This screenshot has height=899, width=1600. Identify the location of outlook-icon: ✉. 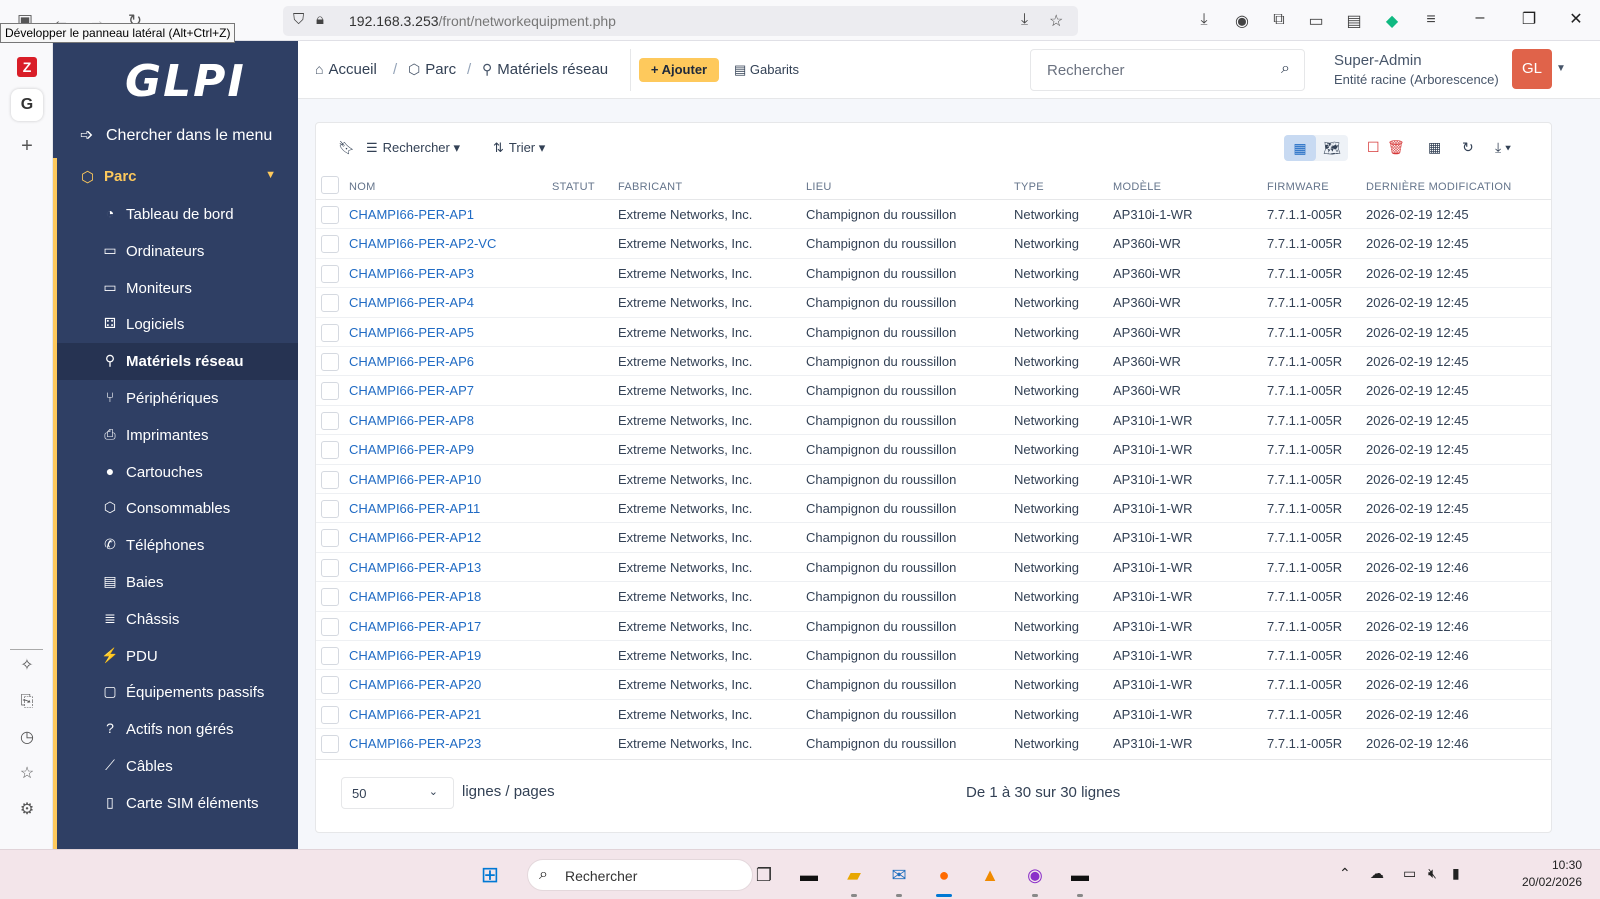
(899, 875).